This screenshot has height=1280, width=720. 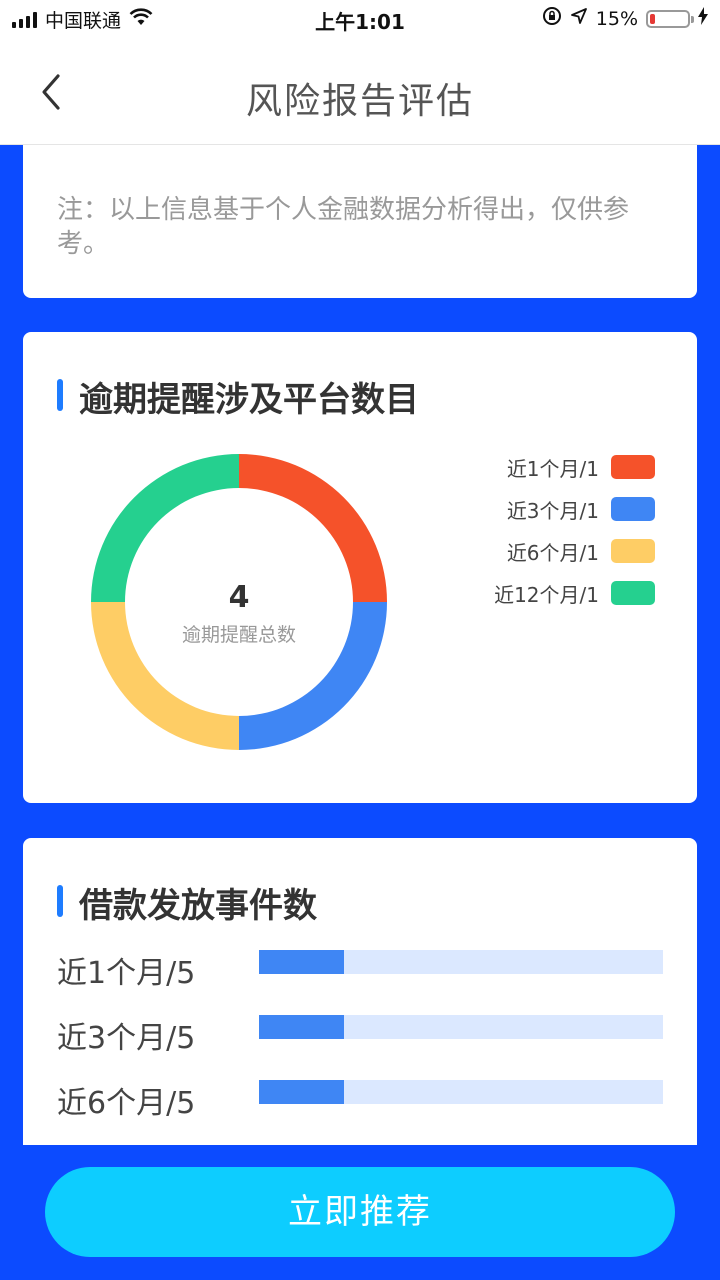 I want to click on status-bar: 中国联通 上午1:01 15%, so click(x=360, y=20).